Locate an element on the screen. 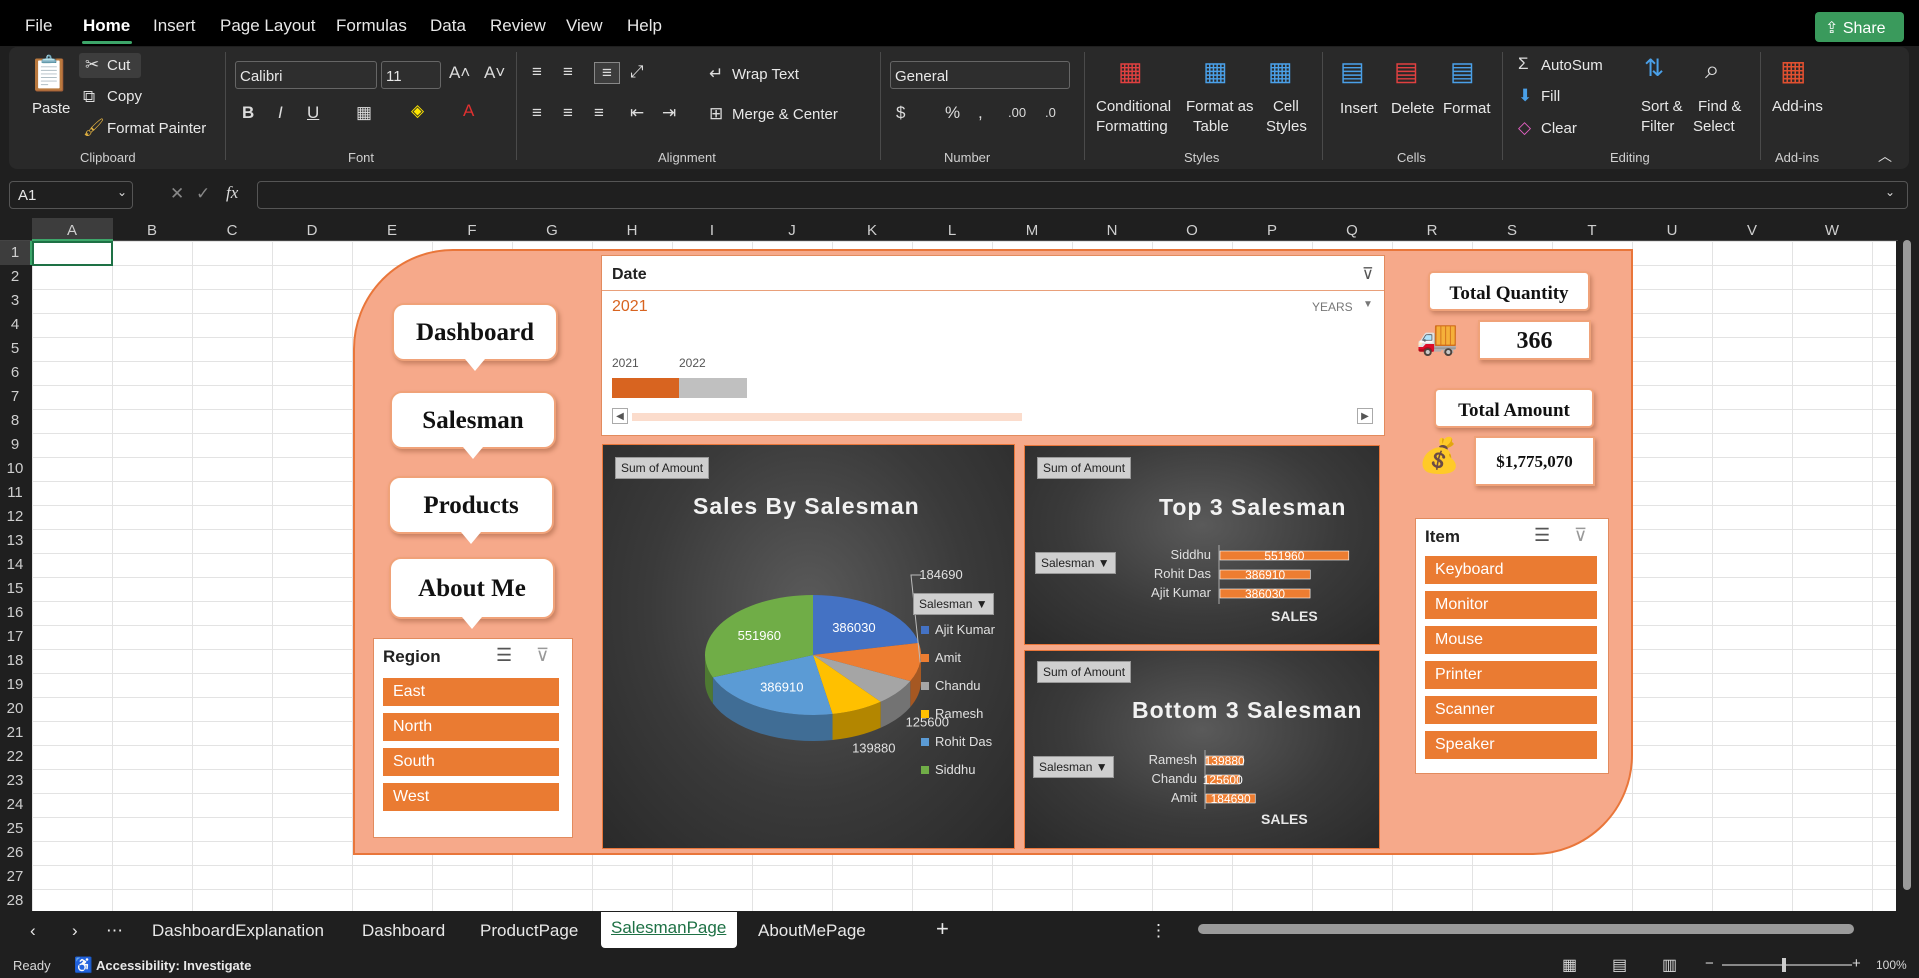 This screenshot has width=1919, height=978. sort-filter-line1: Sort & is located at coordinates (1662, 106).